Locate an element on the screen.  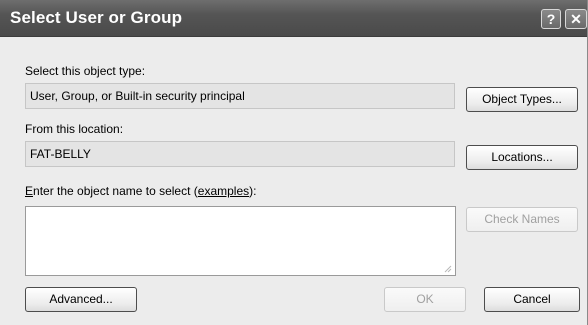
resize-grip-icon is located at coordinates (448, 269).